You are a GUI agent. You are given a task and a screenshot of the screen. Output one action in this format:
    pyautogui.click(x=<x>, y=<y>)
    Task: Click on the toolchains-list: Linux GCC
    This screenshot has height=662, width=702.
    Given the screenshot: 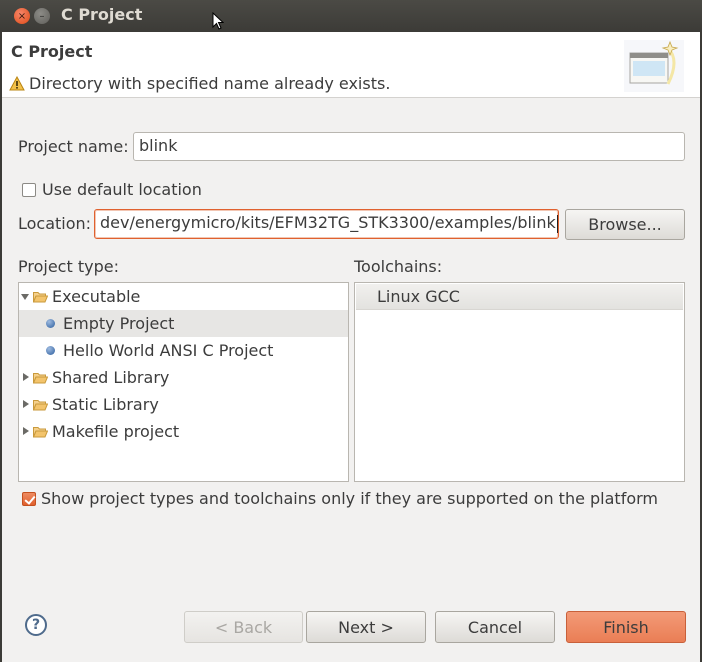 What is the action you would take?
    pyautogui.click(x=519, y=382)
    